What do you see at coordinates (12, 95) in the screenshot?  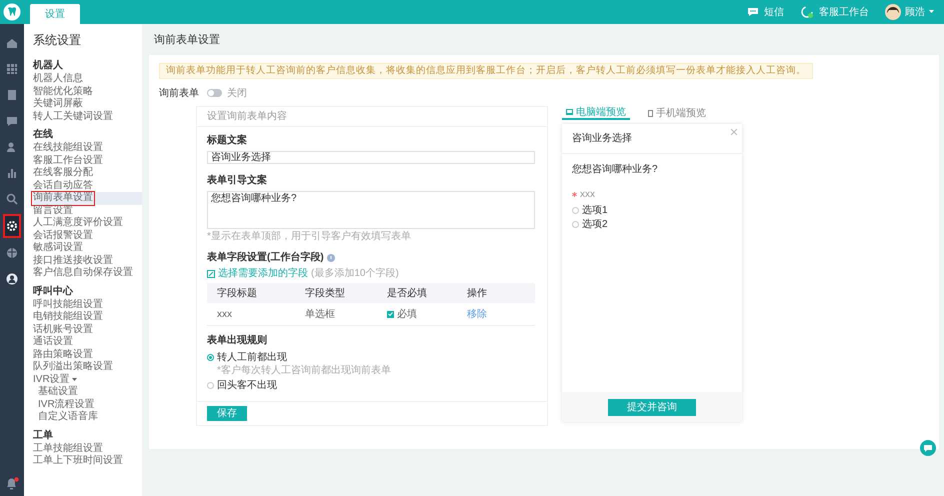 I see `document-icon` at bounding box center [12, 95].